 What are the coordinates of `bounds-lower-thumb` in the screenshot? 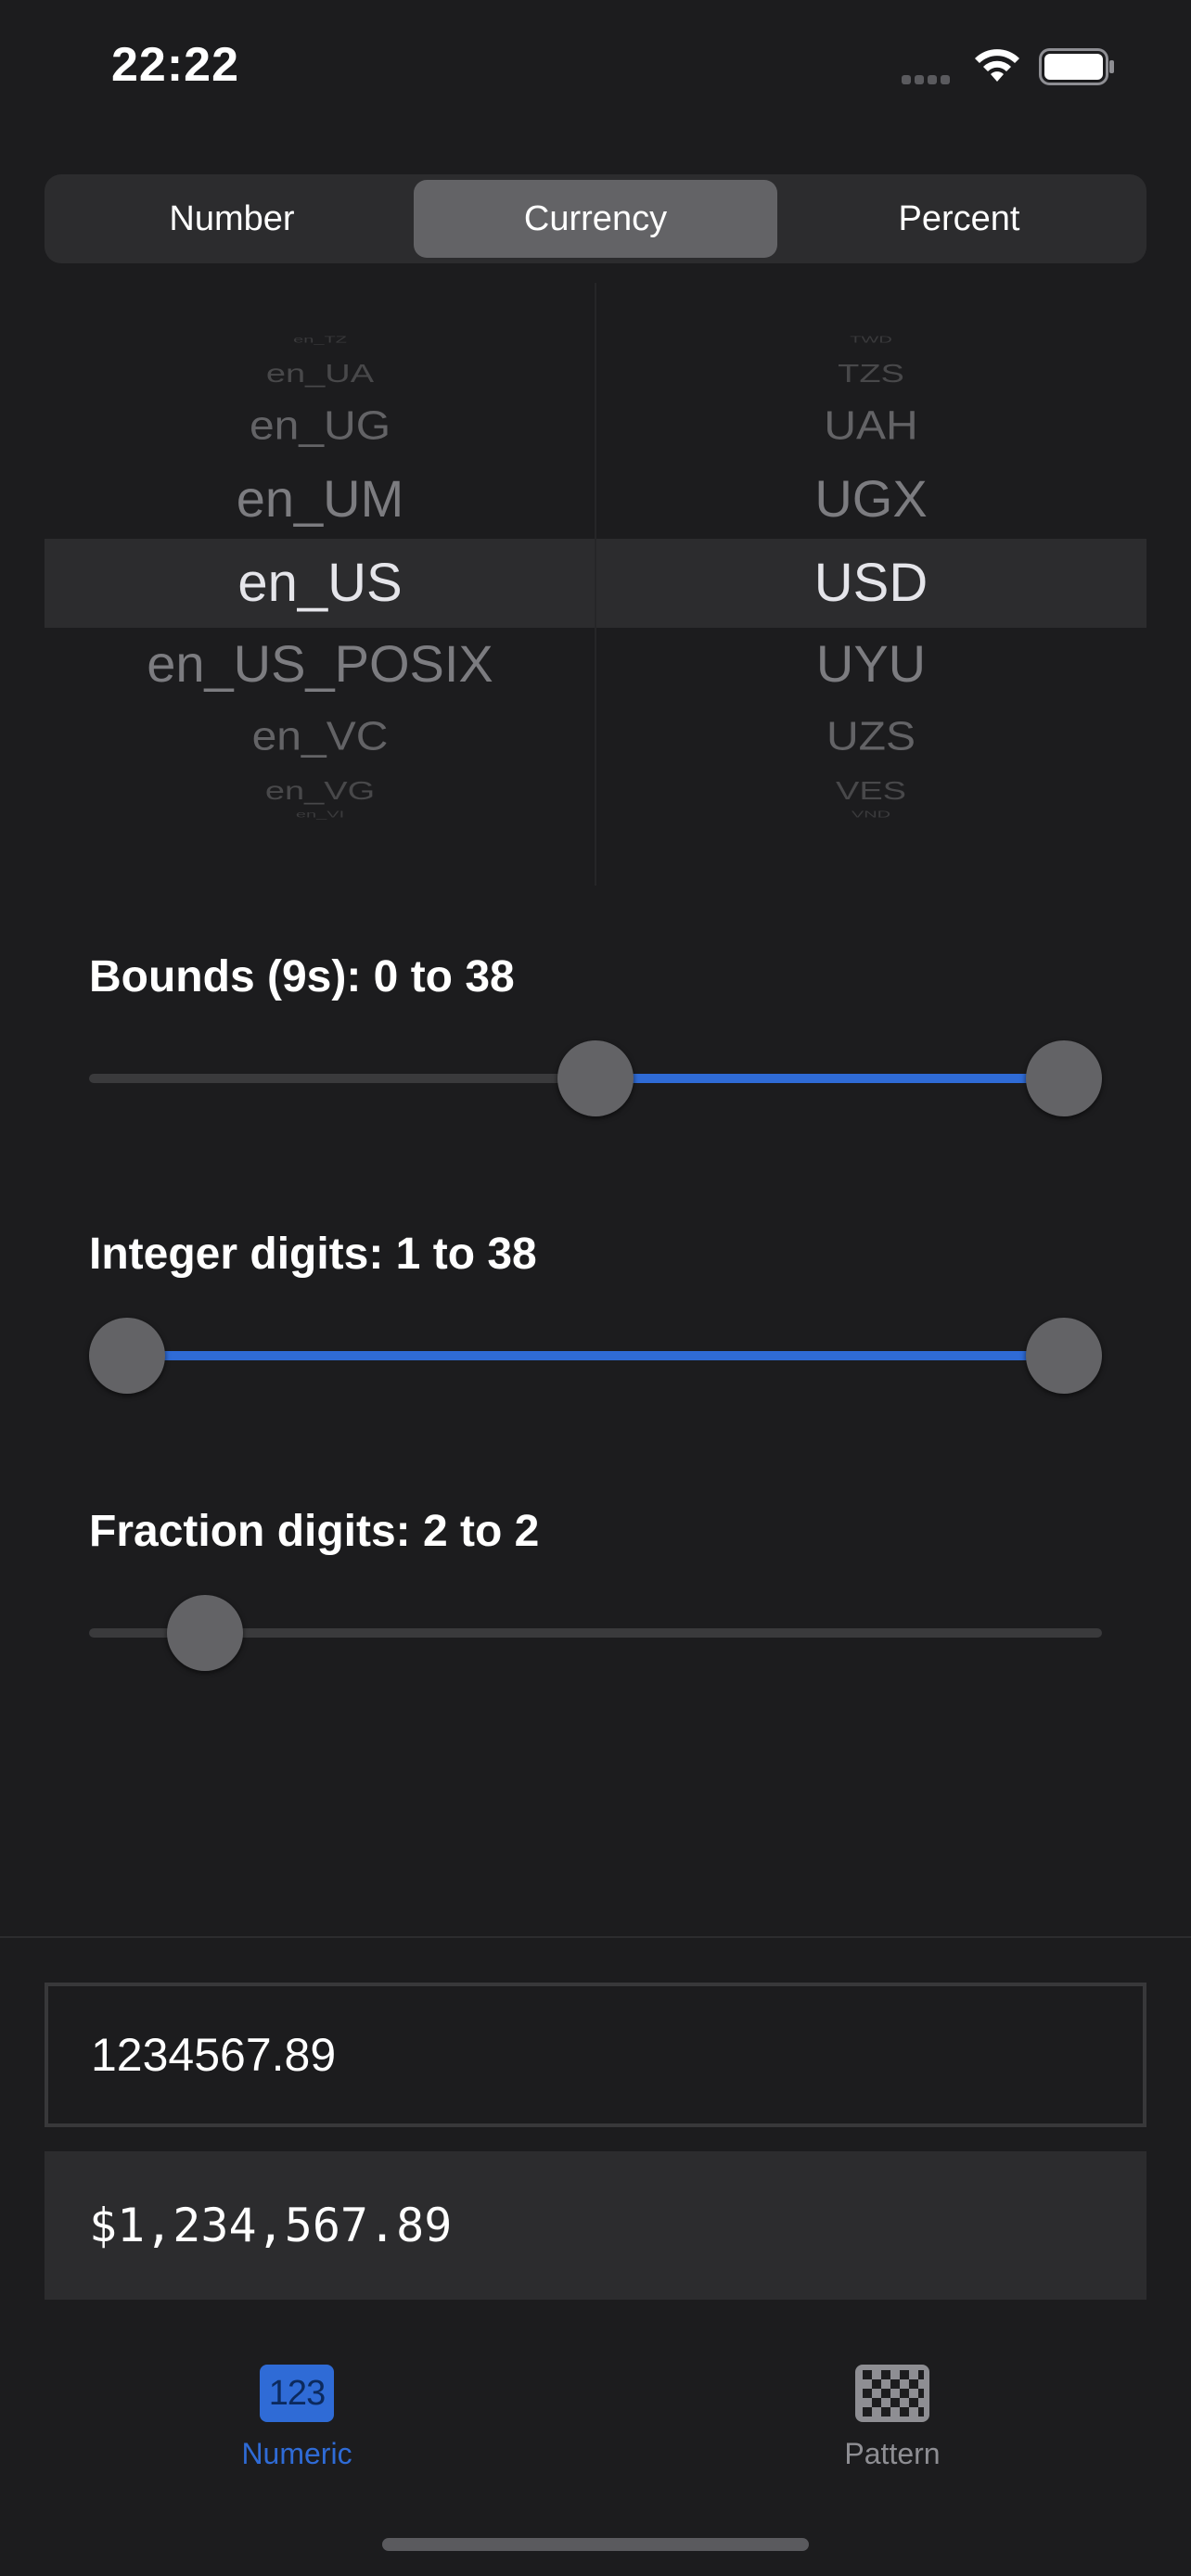 It's located at (595, 1078).